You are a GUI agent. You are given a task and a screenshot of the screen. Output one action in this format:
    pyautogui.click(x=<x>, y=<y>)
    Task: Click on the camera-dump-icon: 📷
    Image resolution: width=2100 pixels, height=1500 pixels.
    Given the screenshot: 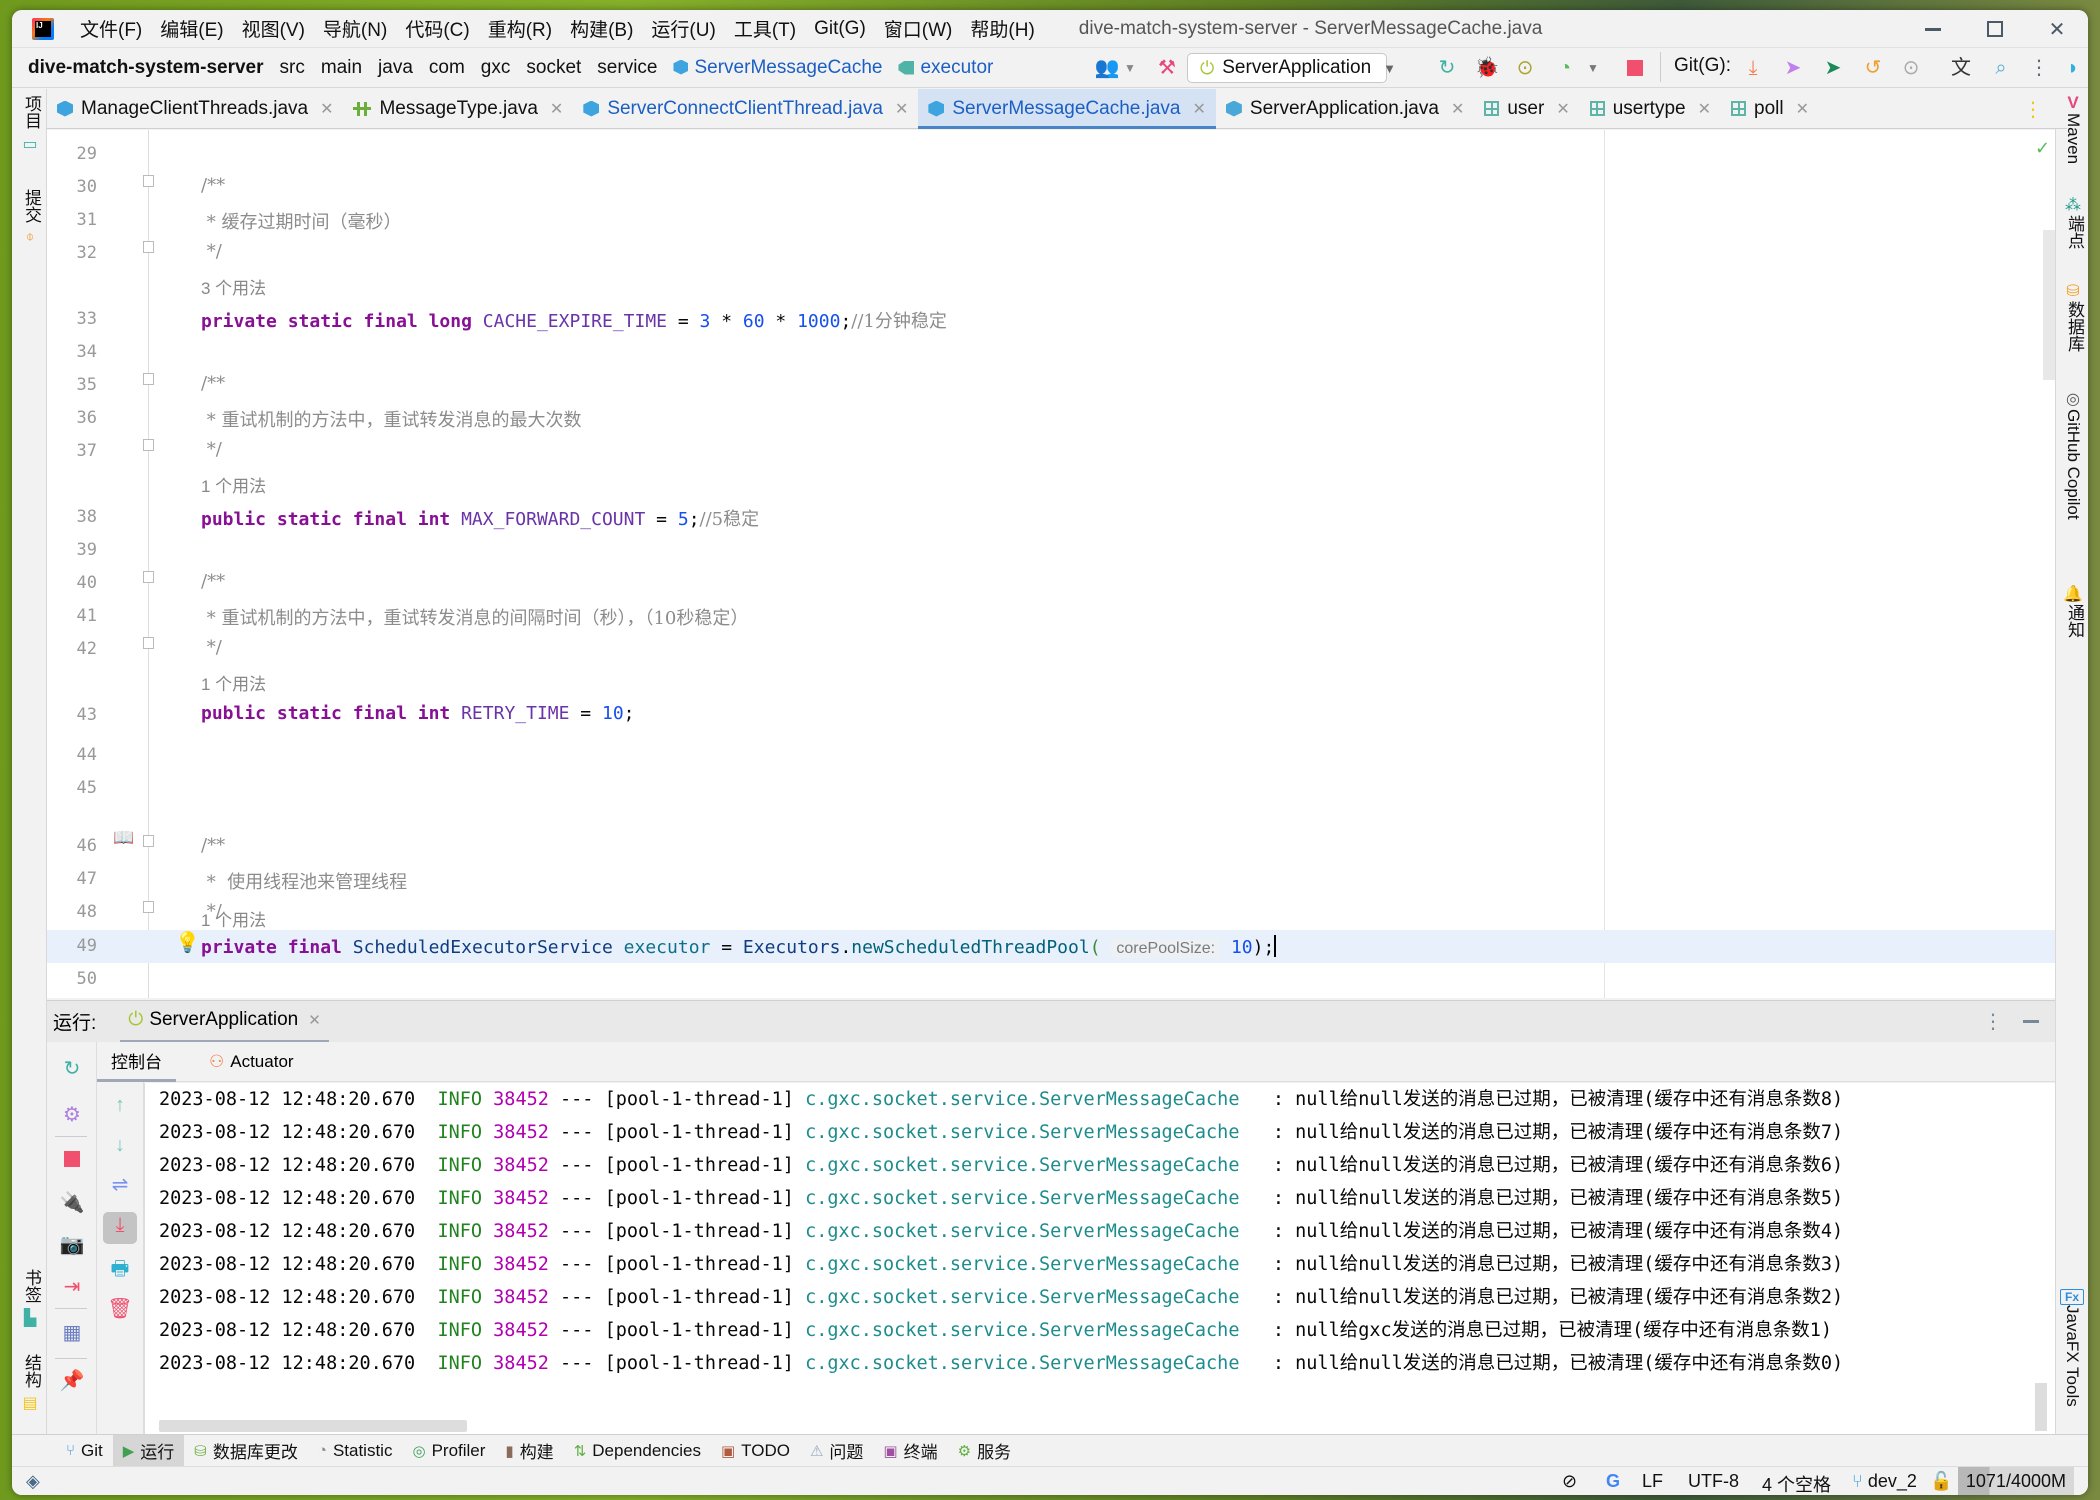 What is the action you would take?
    pyautogui.click(x=72, y=1245)
    